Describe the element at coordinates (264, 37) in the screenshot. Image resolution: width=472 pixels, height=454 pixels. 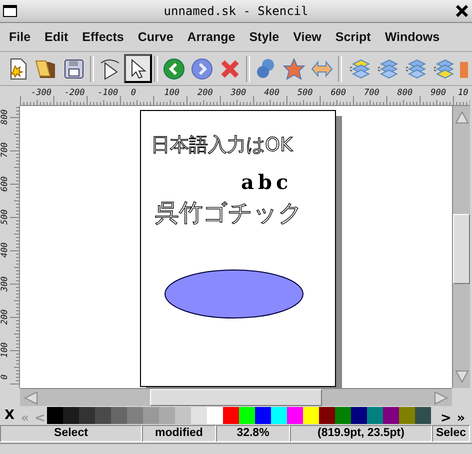
I see `menu-item: Style` at that location.